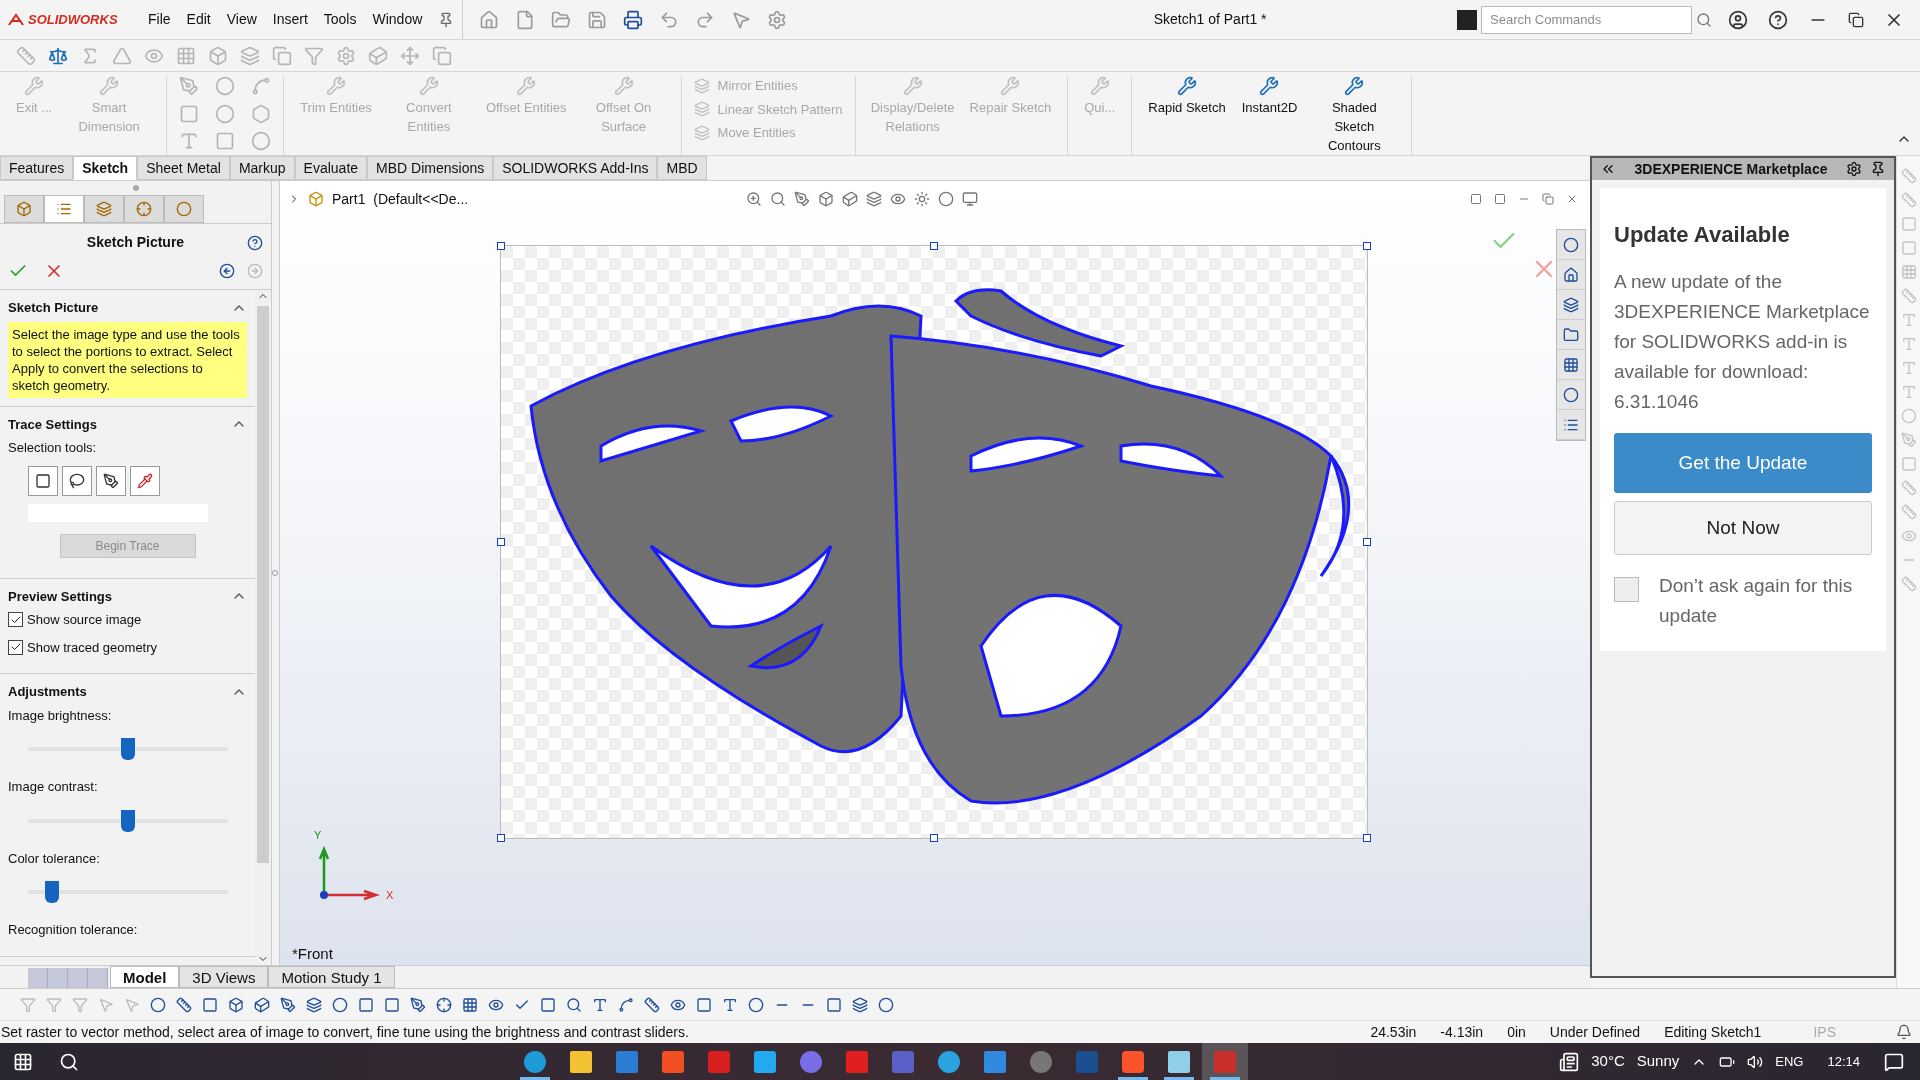 The image size is (1920, 1080). I want to click on status-field: Under Defined, so click(1595, 1032).